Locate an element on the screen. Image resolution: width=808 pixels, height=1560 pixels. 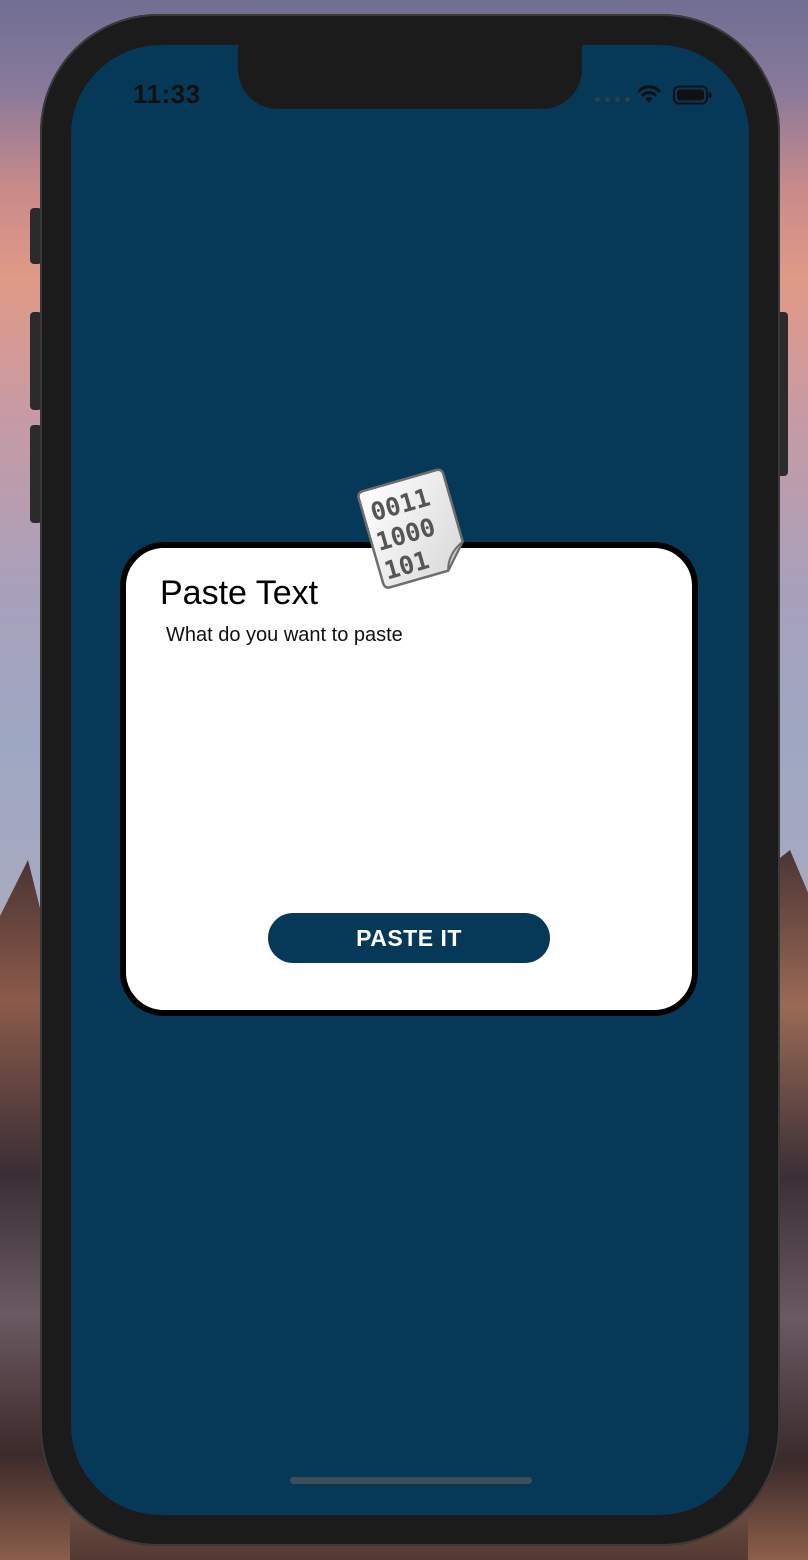
binary-file-icon: 0011 1000 101 is located at coordinates (411, 528).